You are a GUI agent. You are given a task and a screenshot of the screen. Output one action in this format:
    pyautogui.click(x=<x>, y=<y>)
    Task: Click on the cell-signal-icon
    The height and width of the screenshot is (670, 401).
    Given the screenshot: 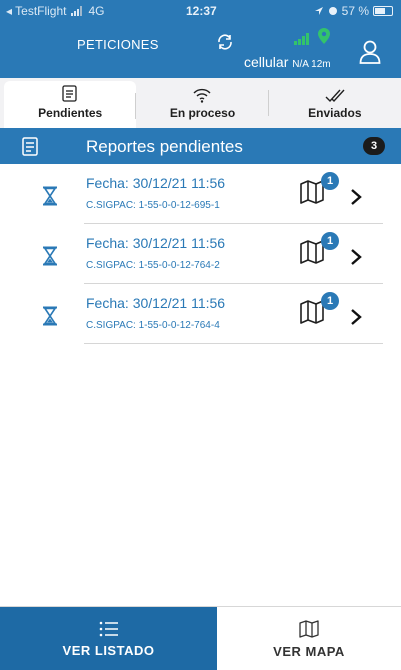 What is the action you would take?
    pyautogui.click(x=76, y=11)
    